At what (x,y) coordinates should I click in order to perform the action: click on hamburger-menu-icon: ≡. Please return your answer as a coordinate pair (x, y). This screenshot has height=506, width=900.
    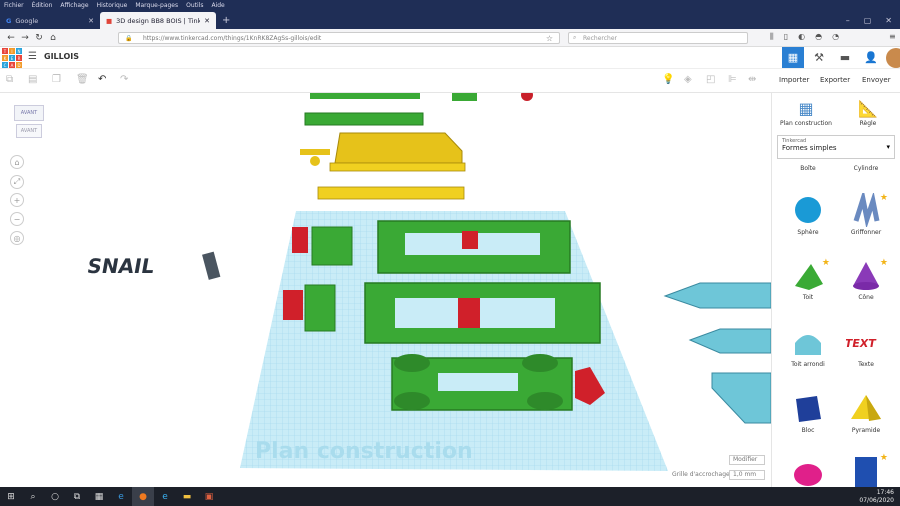
    Looking at the image, I should click on (892, 37).